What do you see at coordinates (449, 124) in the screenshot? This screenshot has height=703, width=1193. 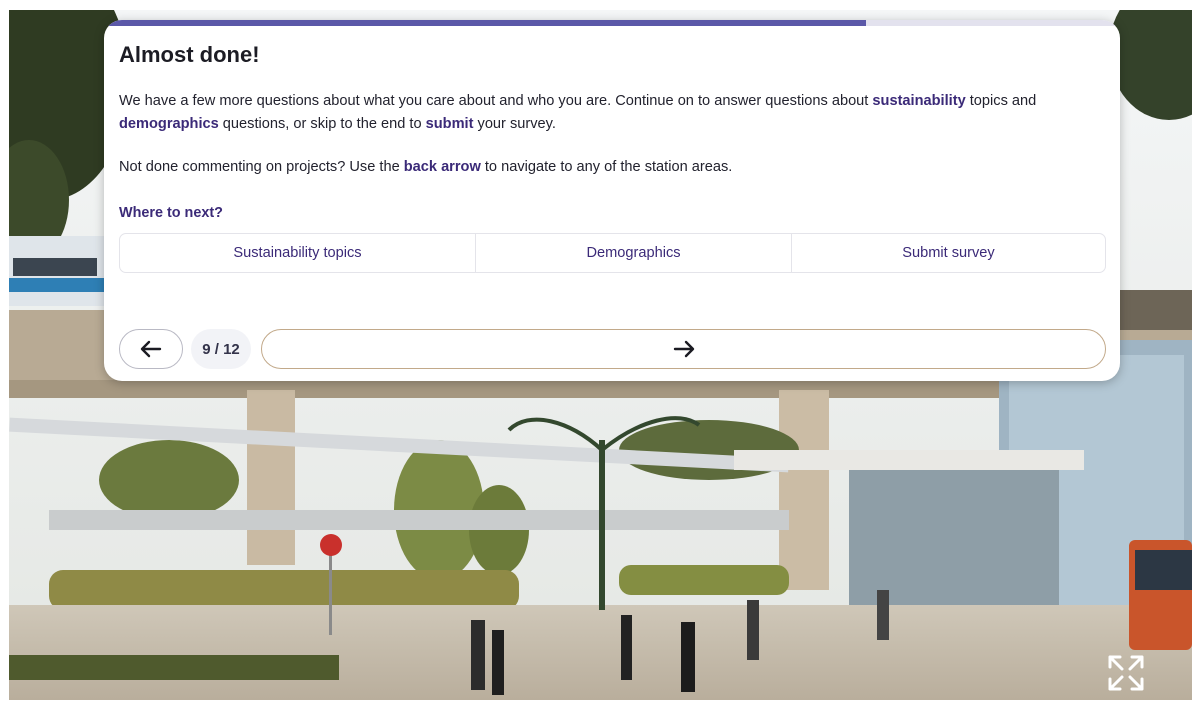 I see `keyword-submit: submit` at bounding box center [449, 124].